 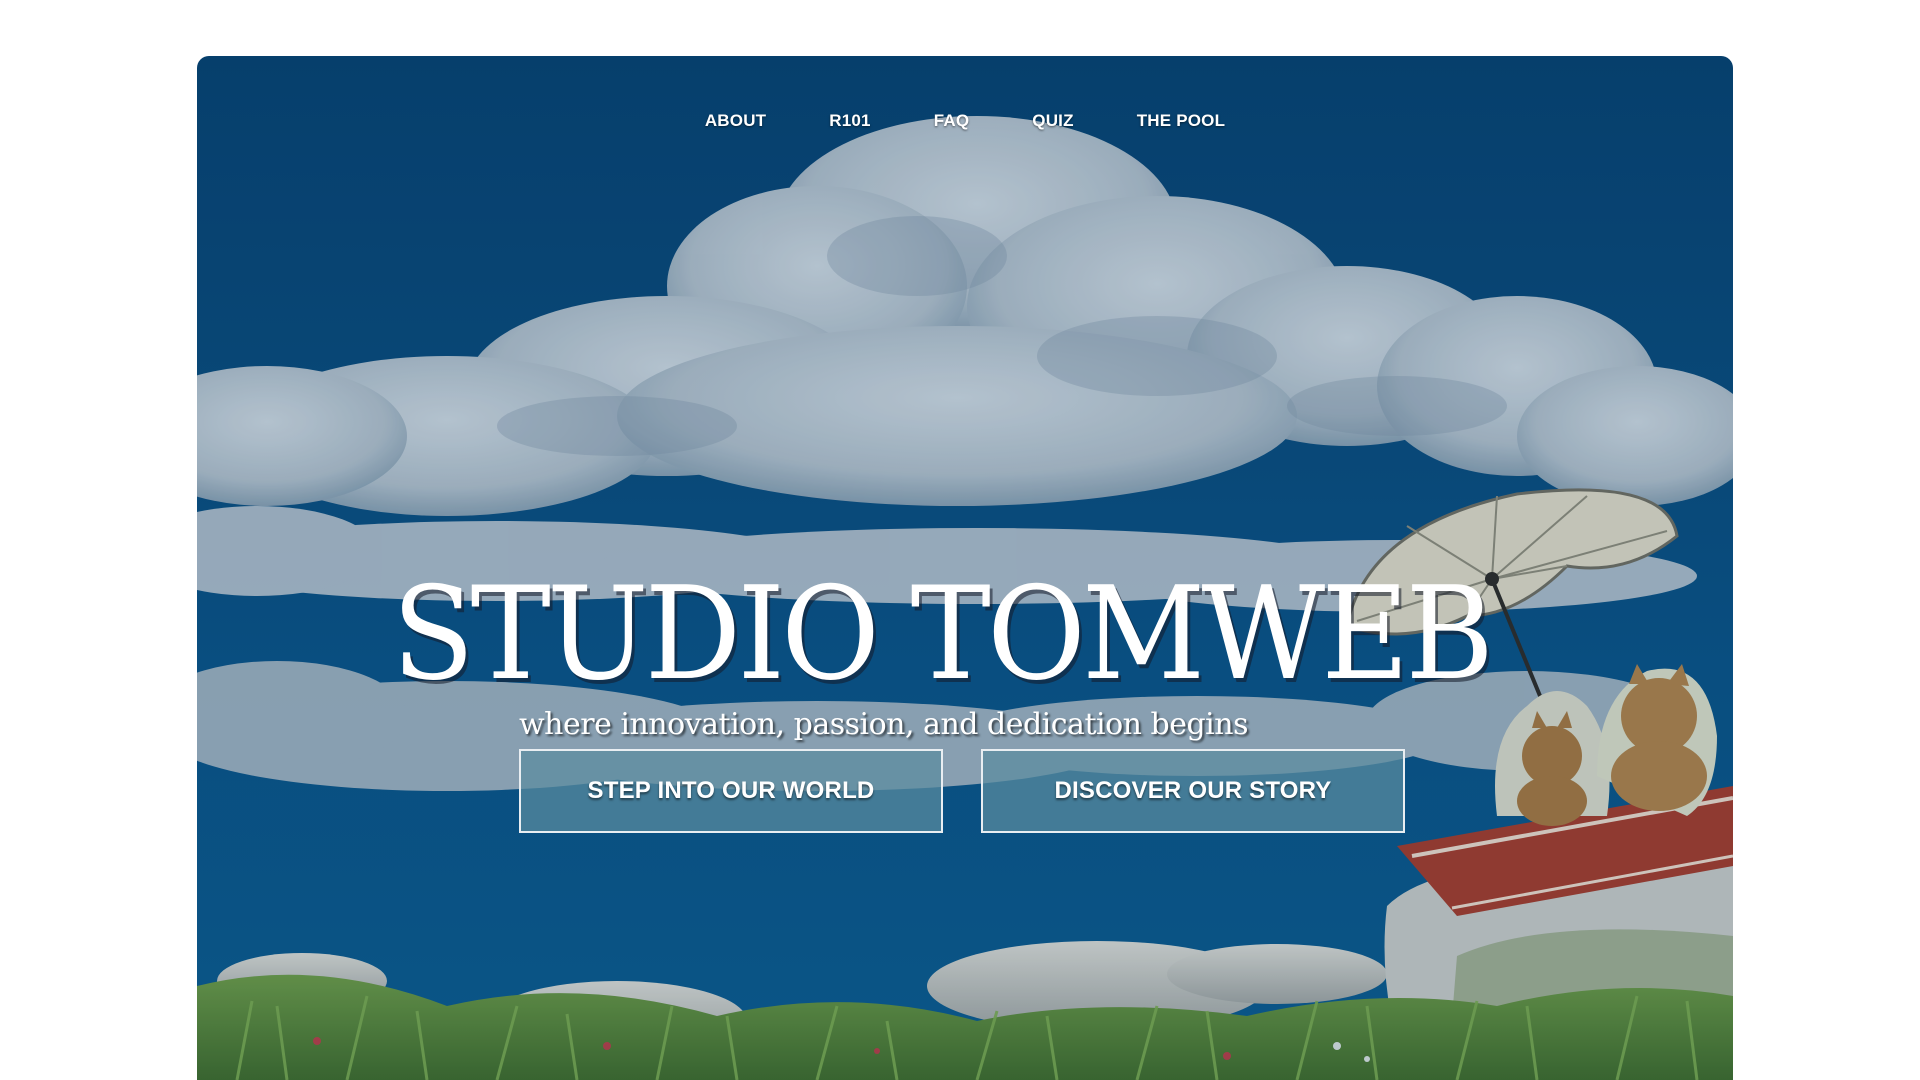 I want to click on step-into-our-world-button: STEP INTO OUR WORLD, so click(x=731, y=791).